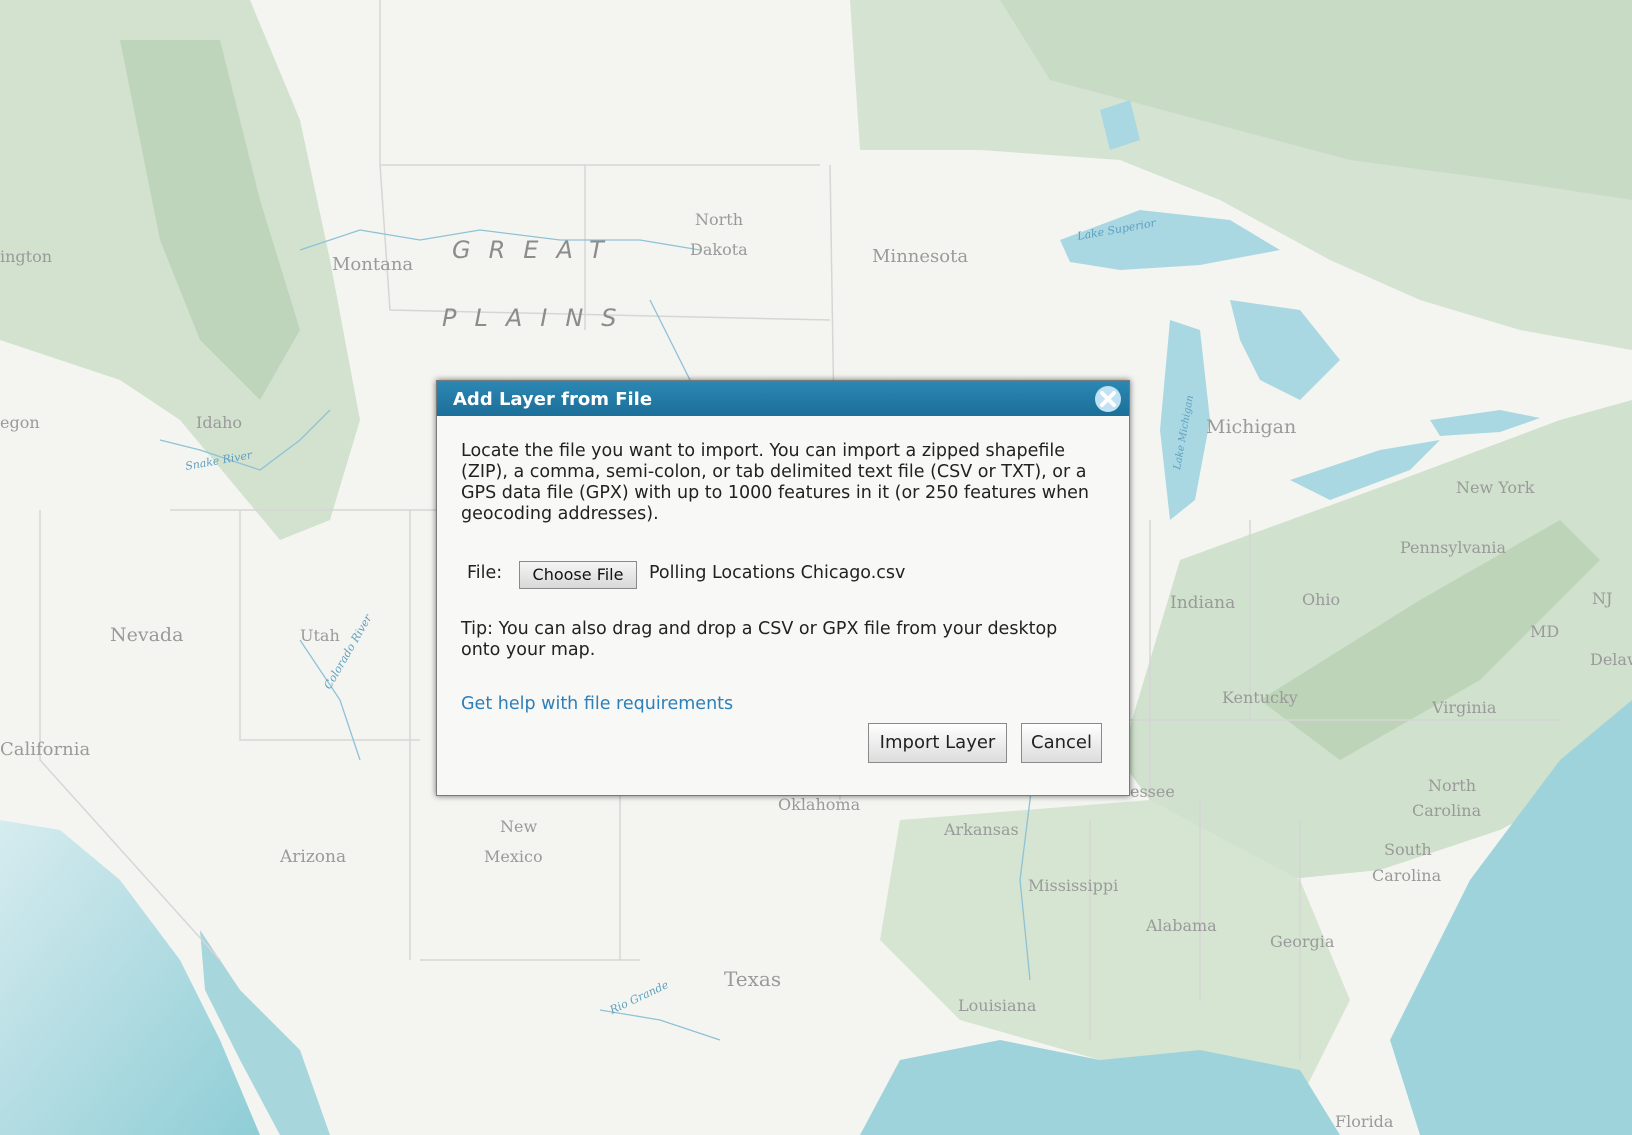  Describe the element at coordinates (1073, 885) in the screenshot. I see `map-label: Mississippi` at that location.